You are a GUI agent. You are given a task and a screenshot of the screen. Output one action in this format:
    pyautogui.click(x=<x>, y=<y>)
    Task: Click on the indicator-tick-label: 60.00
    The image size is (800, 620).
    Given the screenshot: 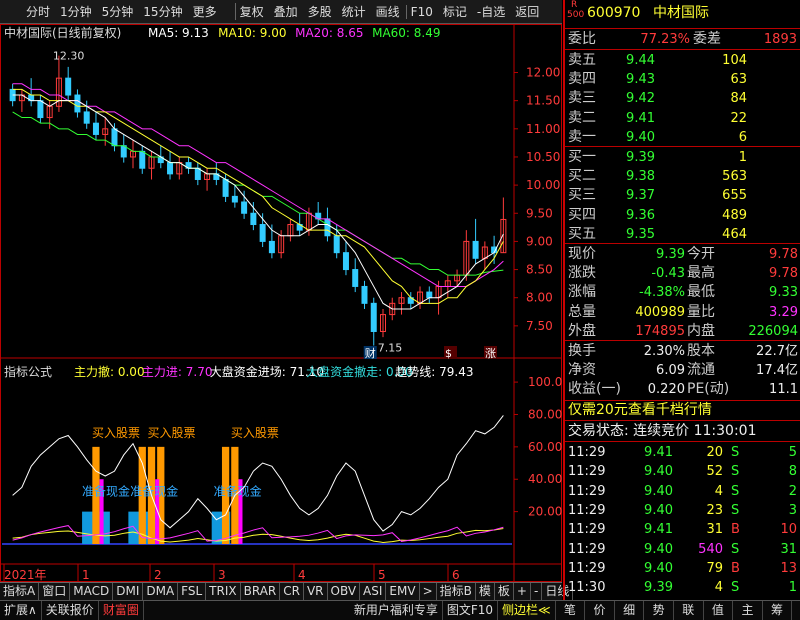 What is the action you would take?
    pyautogui.click(x=545, y=447)
    